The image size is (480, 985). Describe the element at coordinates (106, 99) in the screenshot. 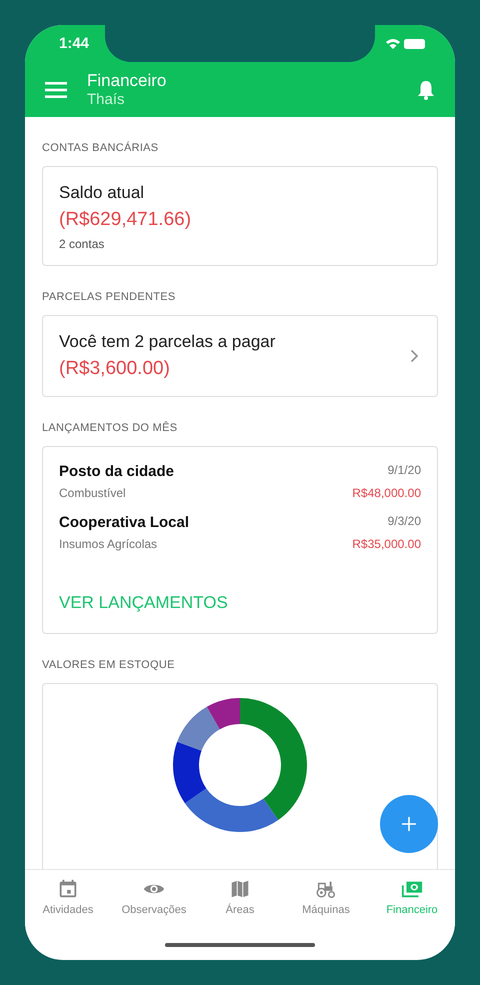

I see `user-name: Thaís` at that location.